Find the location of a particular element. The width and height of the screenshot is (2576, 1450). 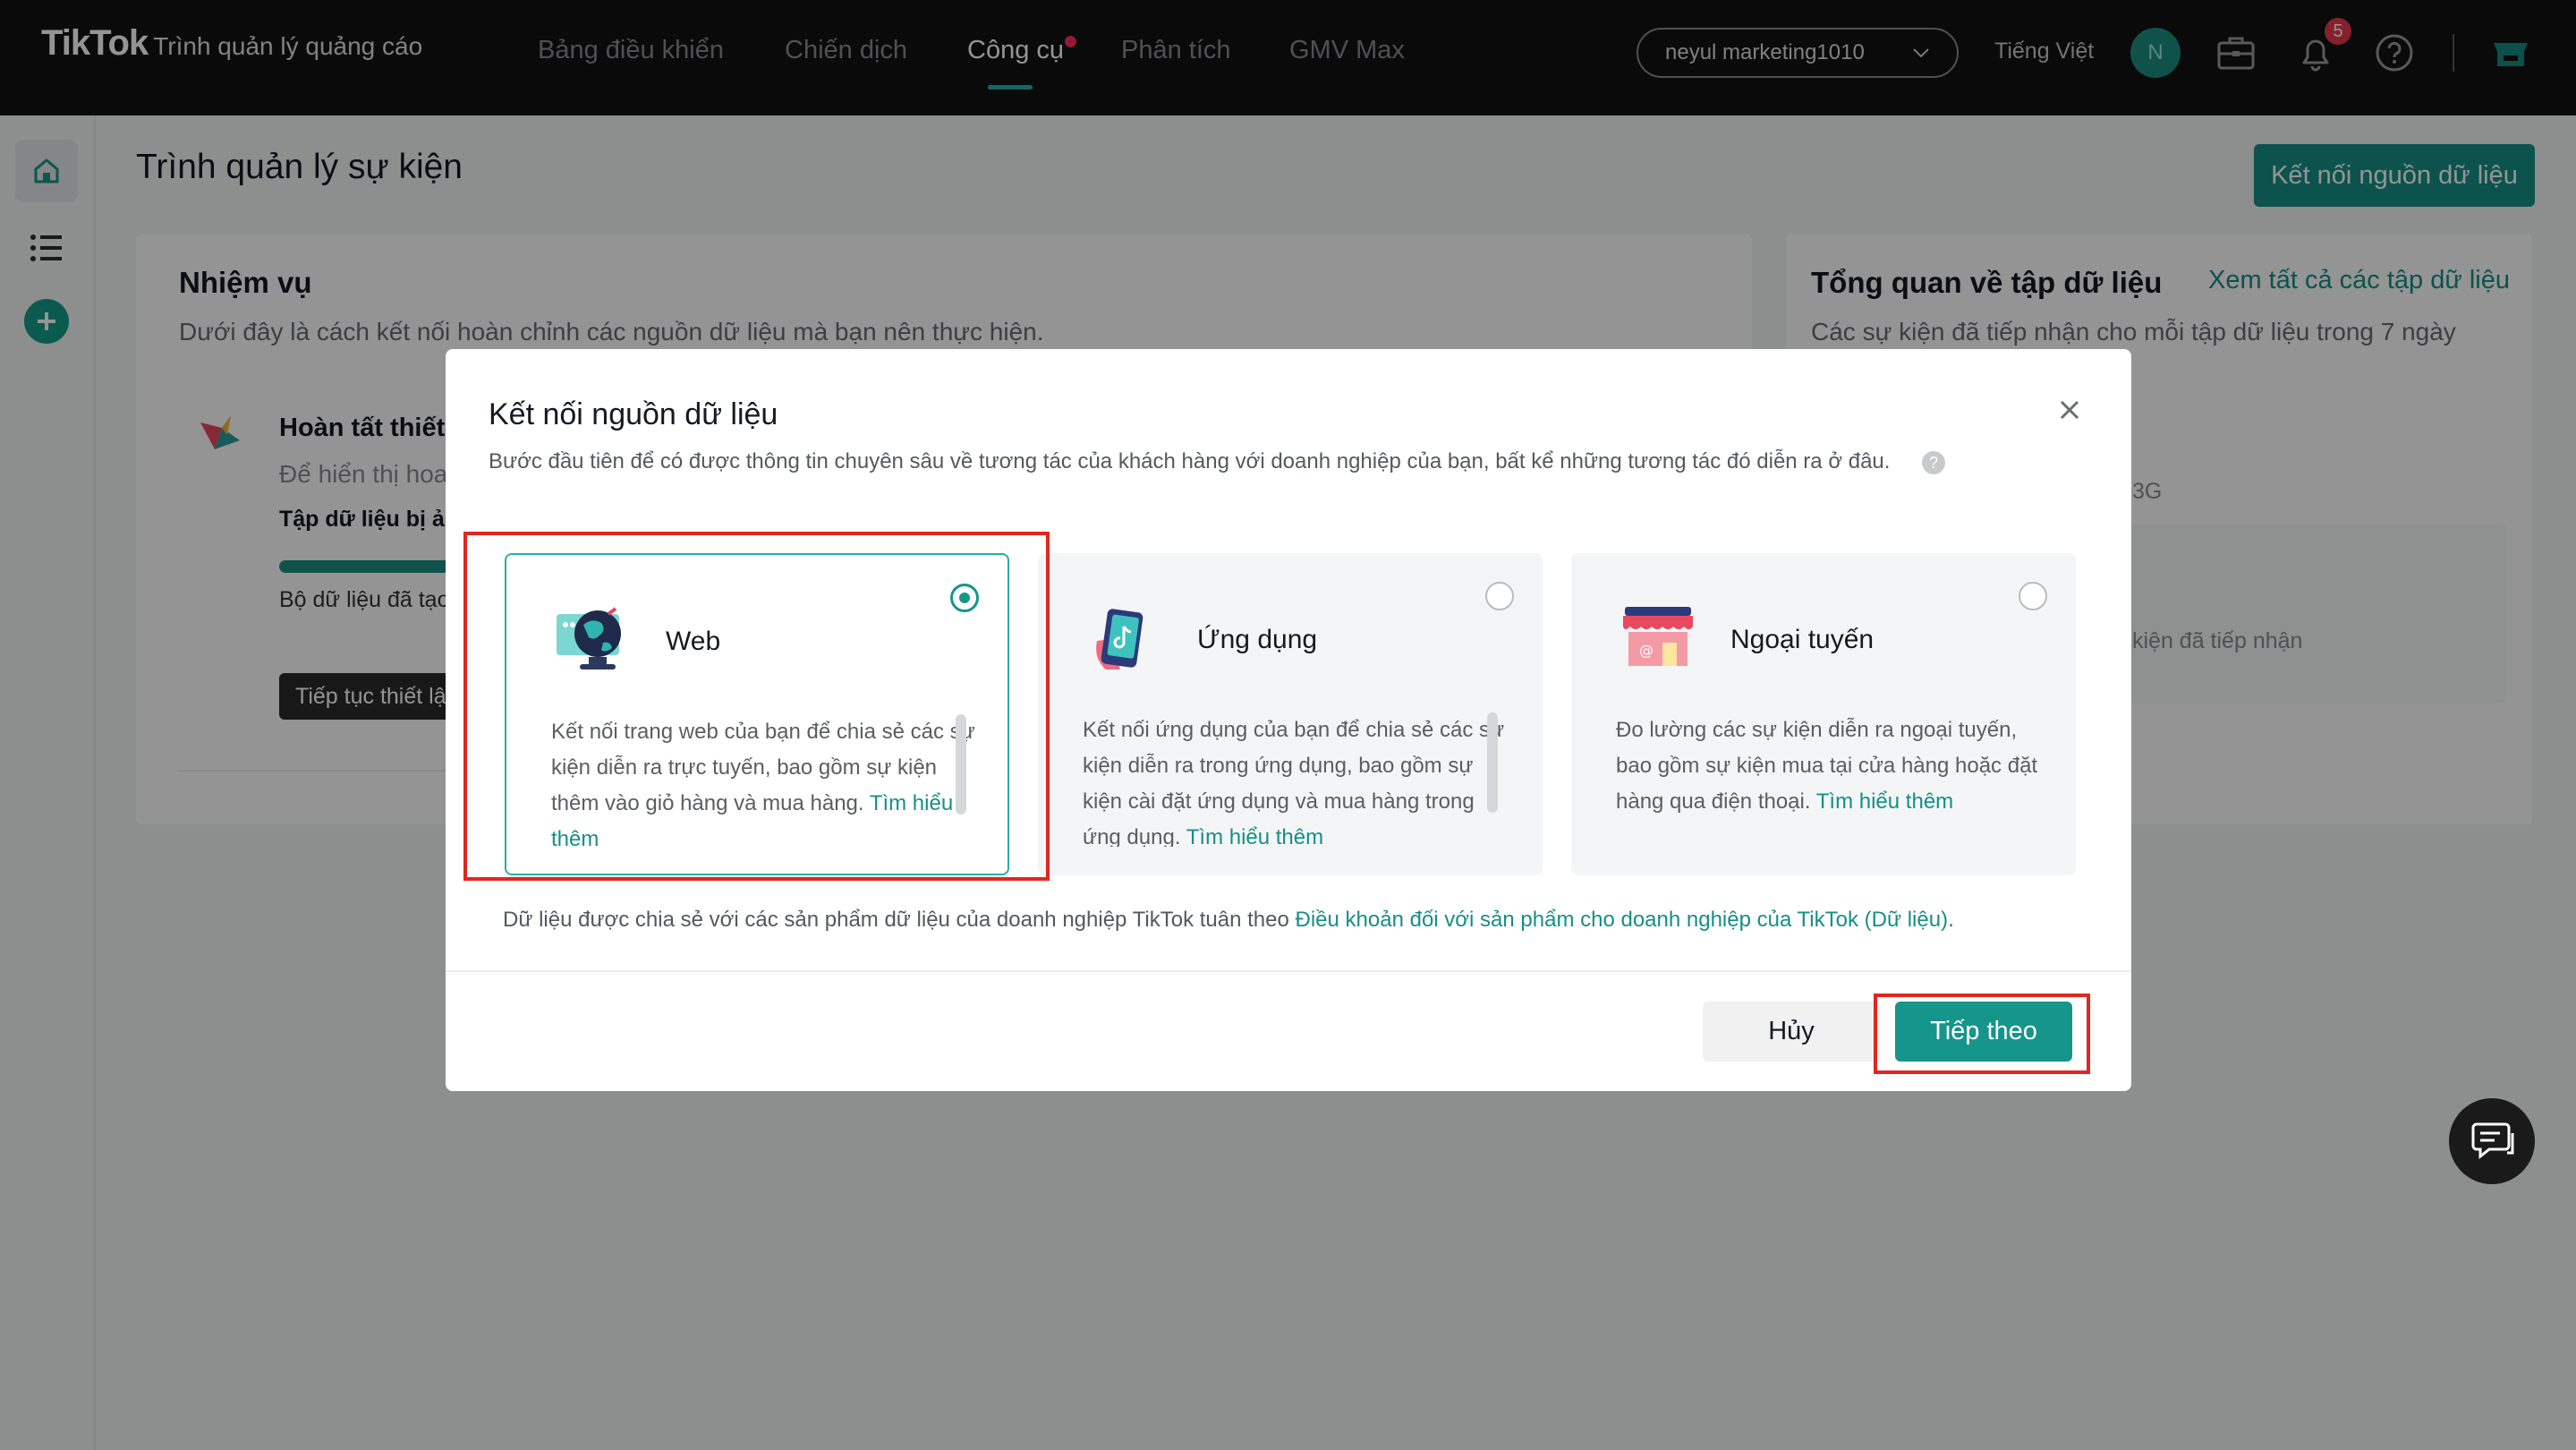

option-app-learn-more: Tìm hiểu thêm is located at coordinates (1254, 836).